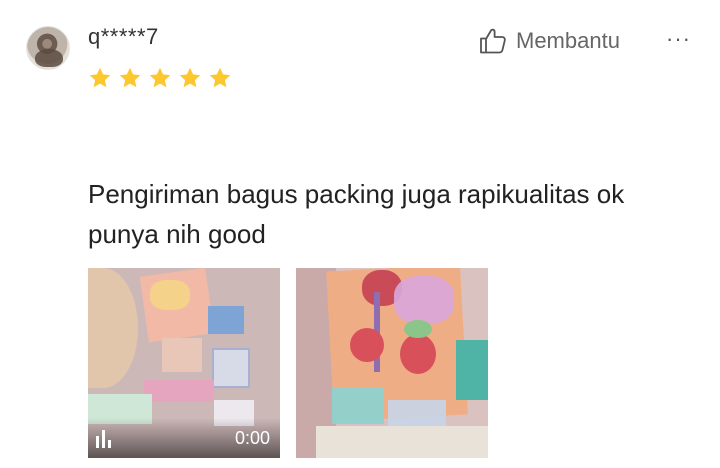 The height and width of the screenshot is (468, 720). I want to click on helpful-button: Membantu, so click(549, 41).